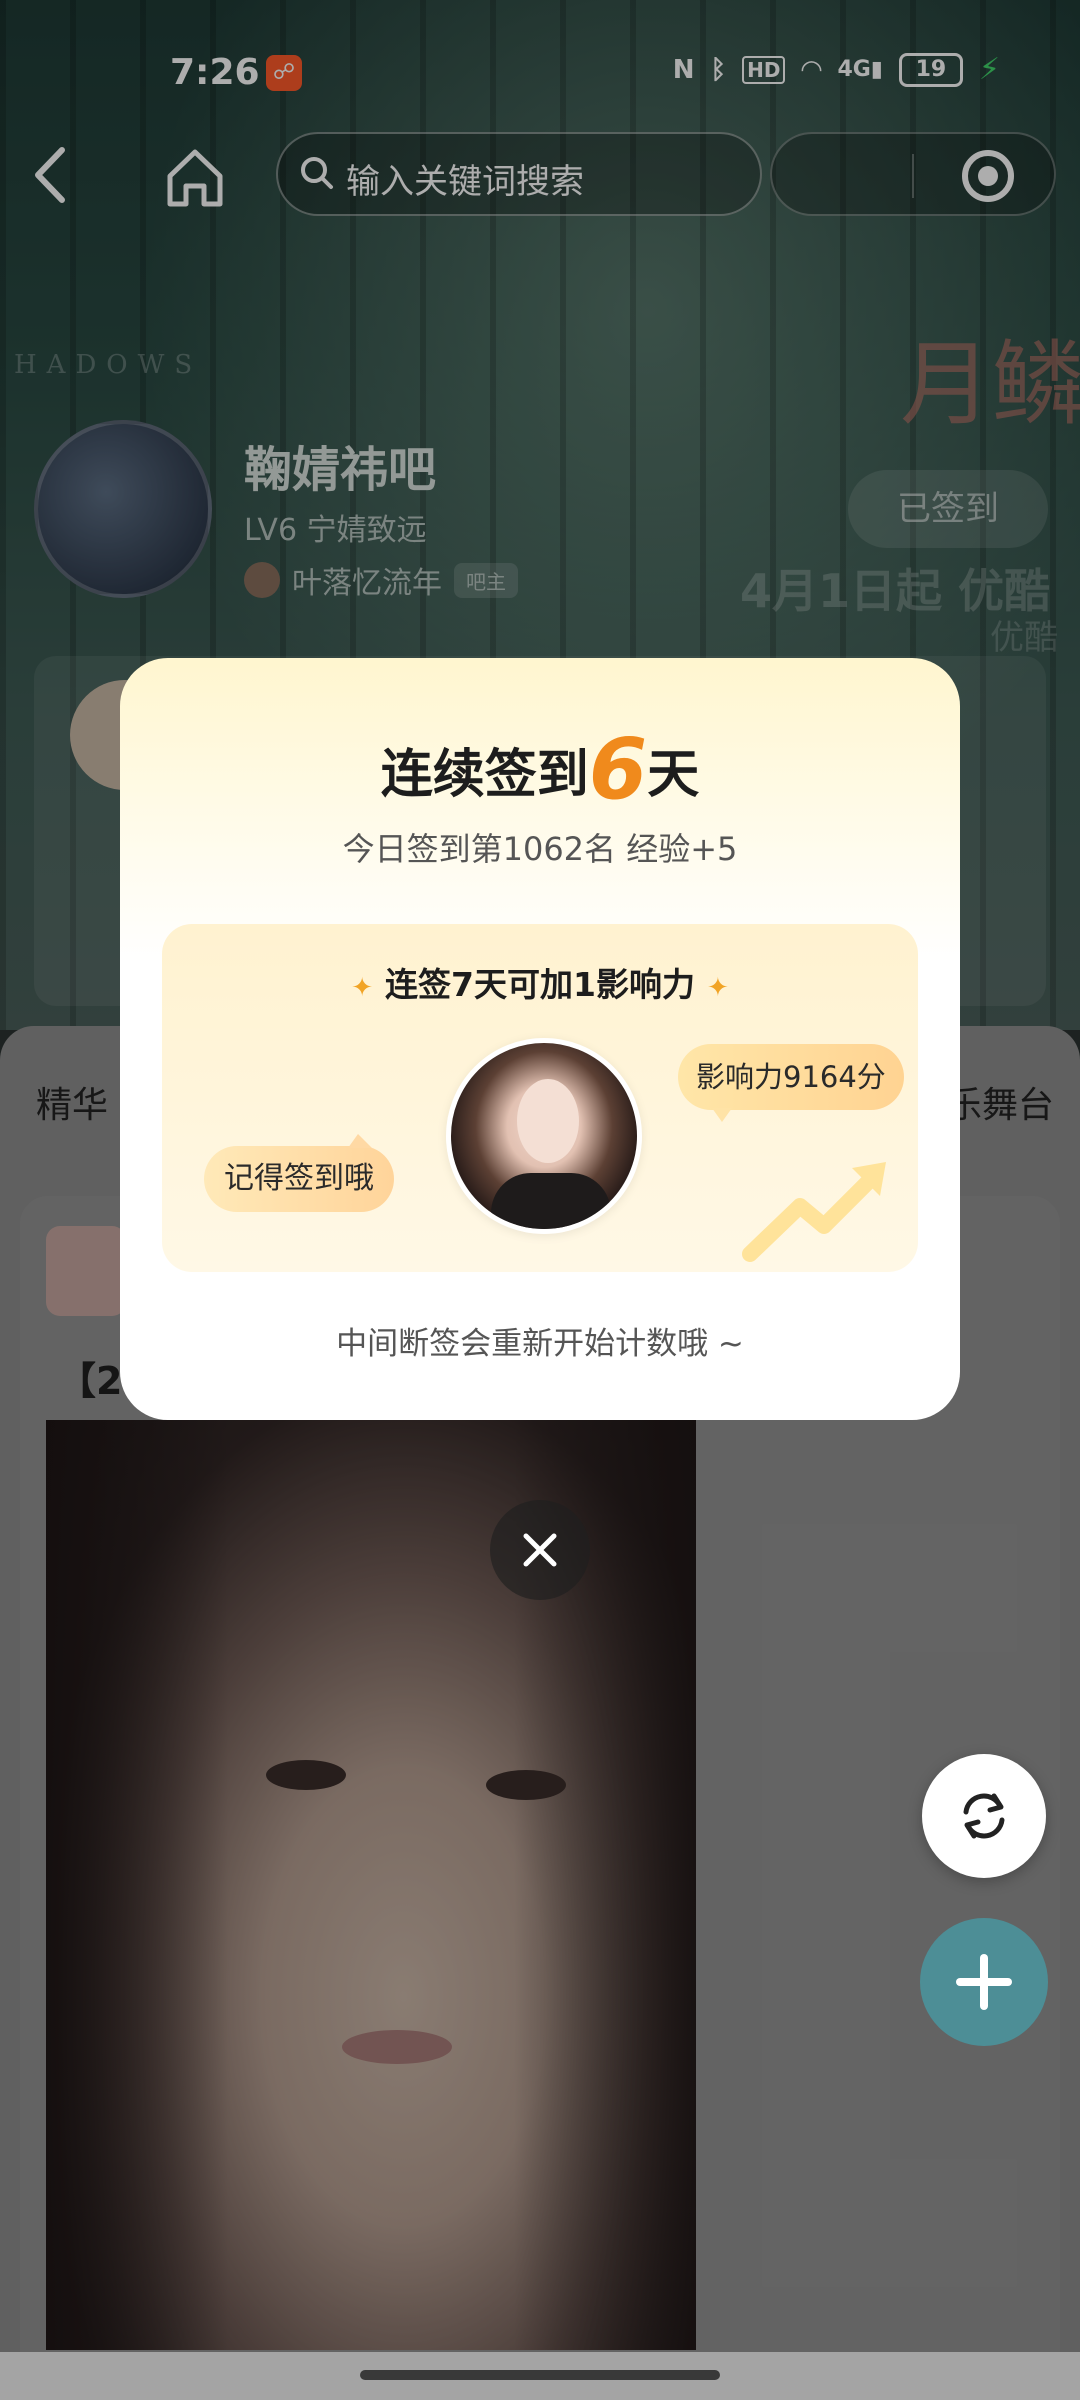  What do you see at coordinates (814, 1212) in the screenshot?
I see `trend-up-icon` at bounding box center [814, 1212].